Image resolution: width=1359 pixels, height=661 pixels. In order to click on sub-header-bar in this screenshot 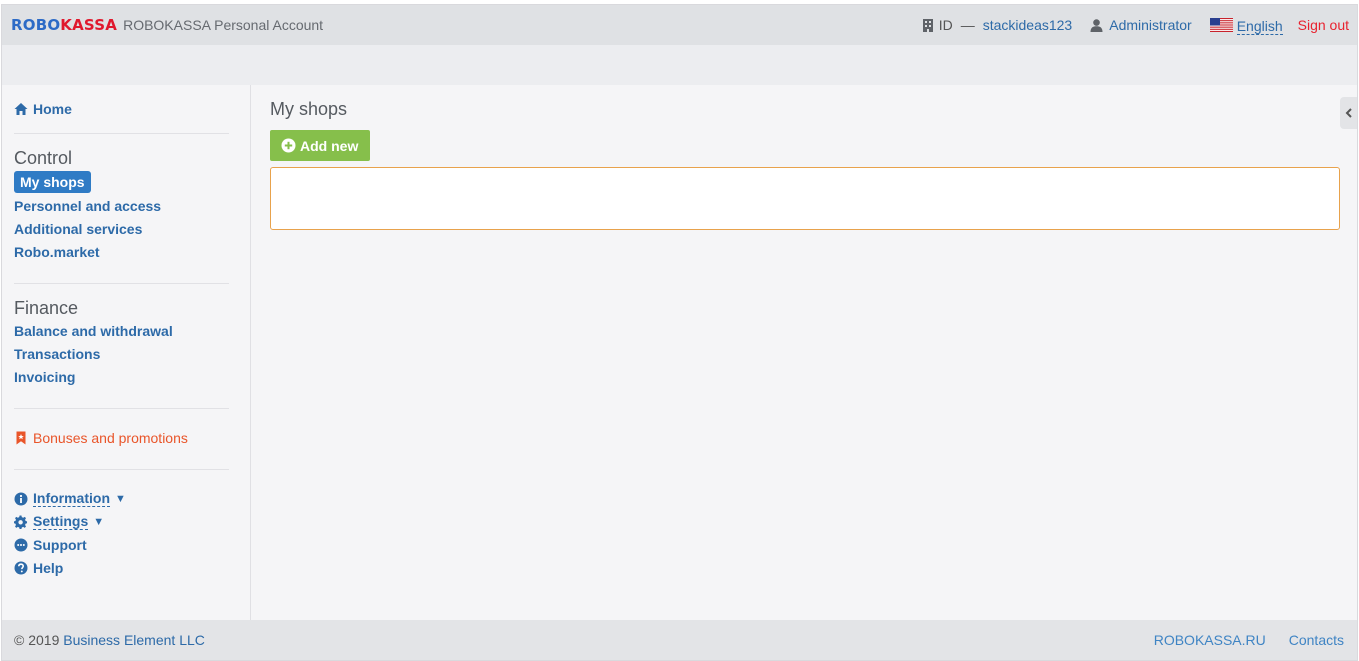, I will do `click(679, 65)`.